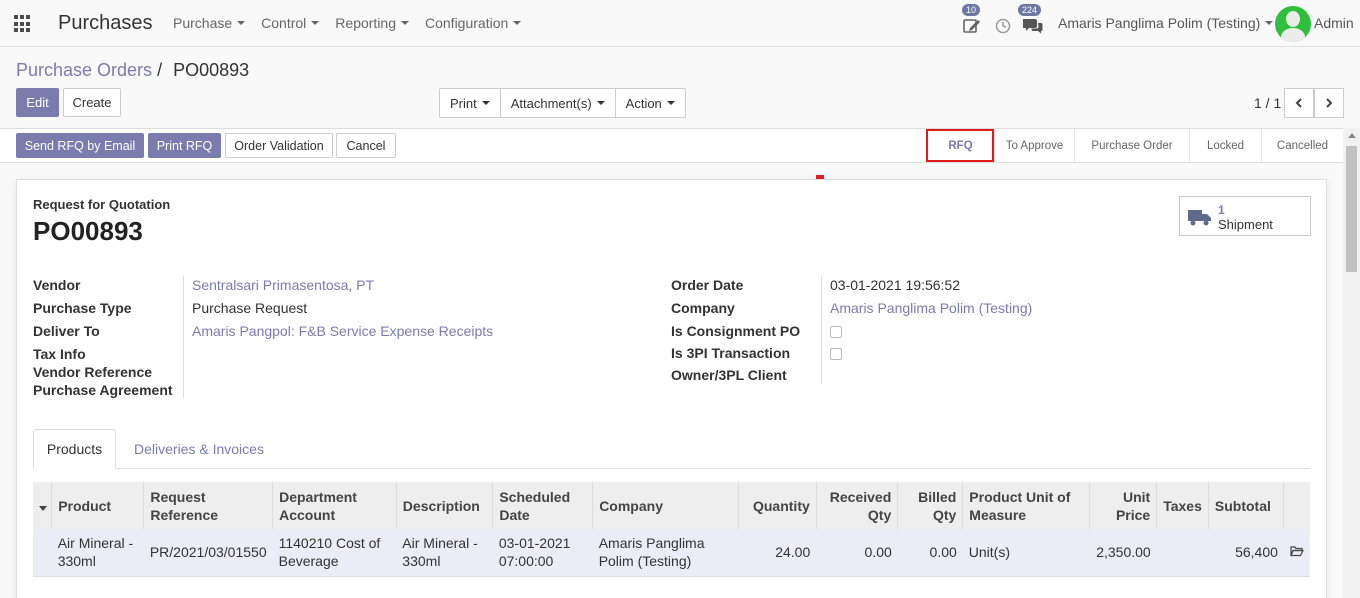 The image size is (1360, 598). Describe the element at coordinates (895, 285) in the screenshot. I see `order-date-field: 03-01-2021 19:56:52` at that location.